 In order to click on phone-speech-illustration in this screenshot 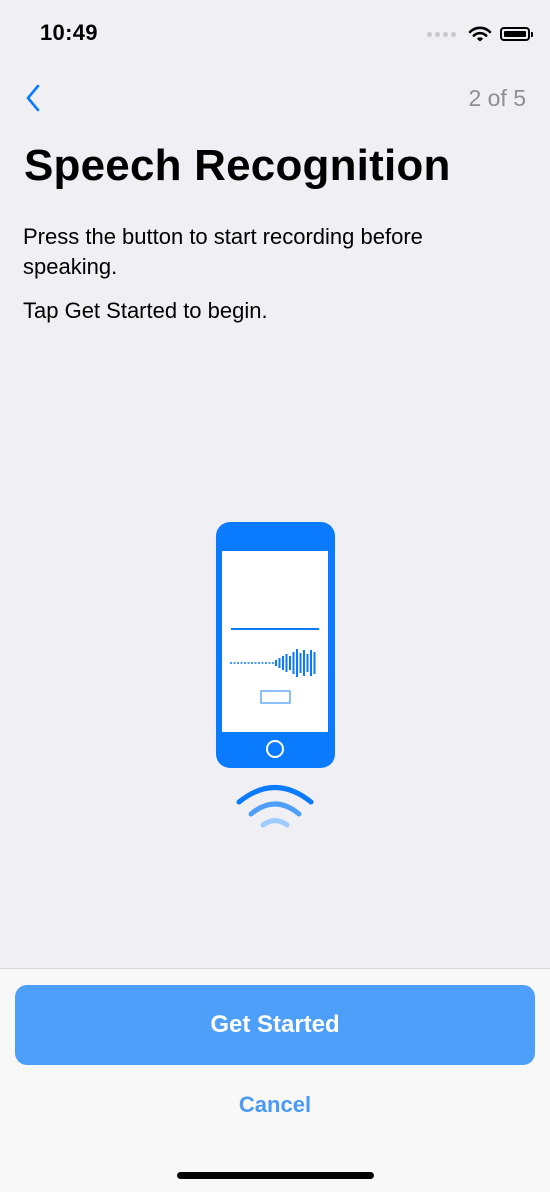, I will do `click(275, 675)`.